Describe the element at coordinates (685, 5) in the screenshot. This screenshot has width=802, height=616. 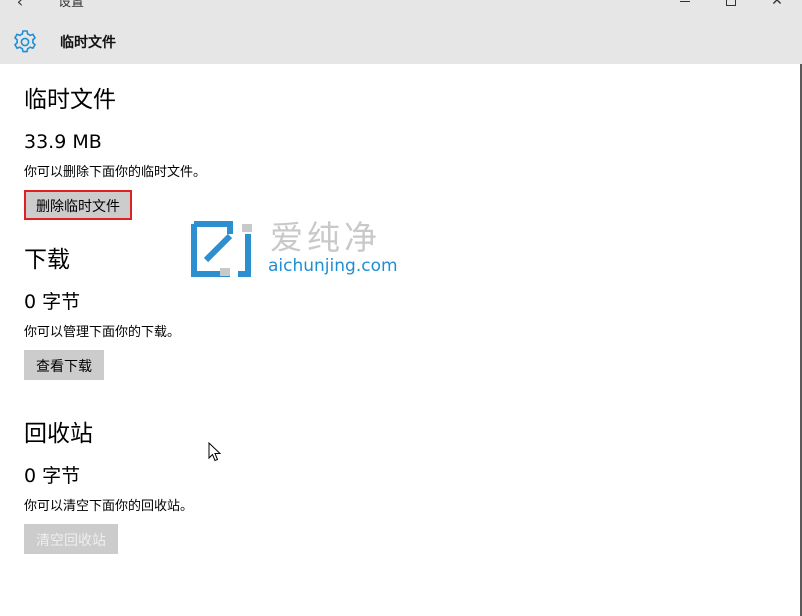
I see `minimize-button` at that location.